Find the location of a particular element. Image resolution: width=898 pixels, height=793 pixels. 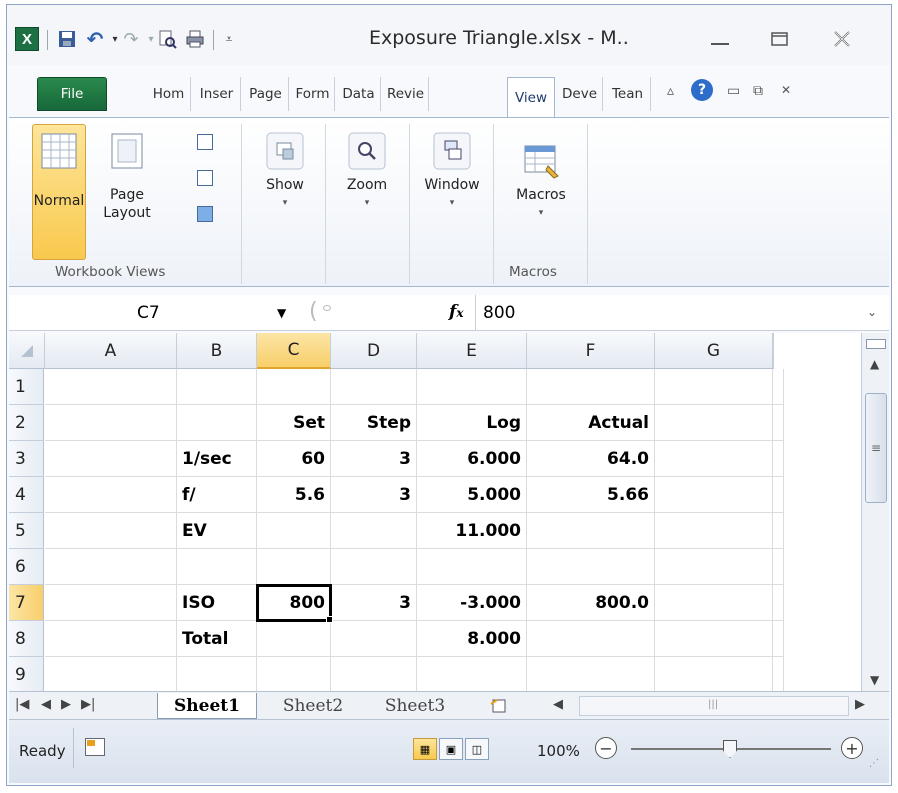

sheet-tab-sheet1: Sheet1 is located at coordinates (207, 706).